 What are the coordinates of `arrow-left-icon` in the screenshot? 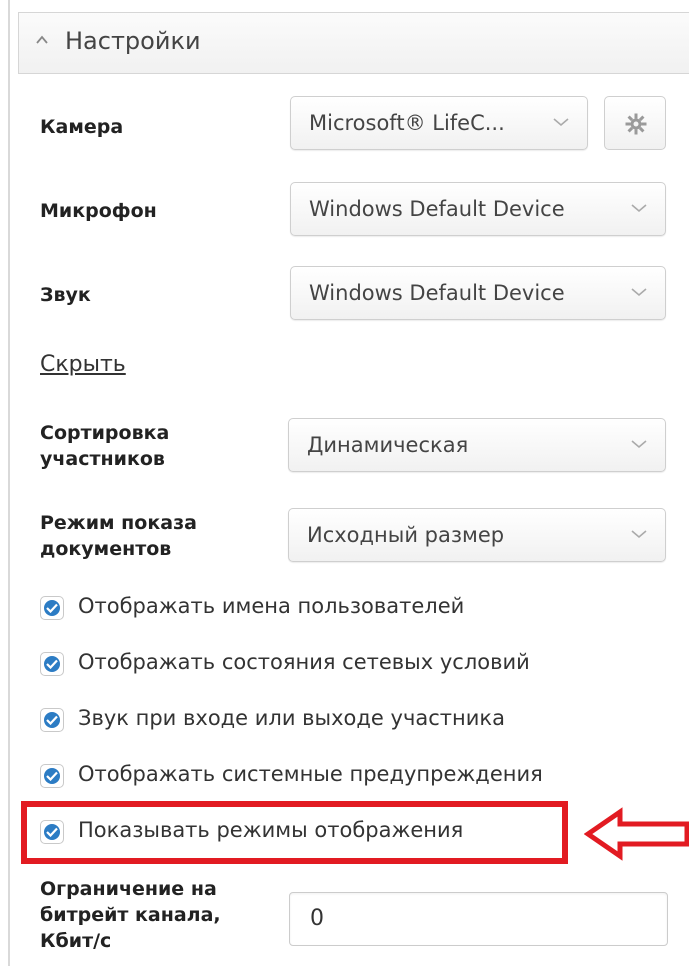 It's located at (636, 834).